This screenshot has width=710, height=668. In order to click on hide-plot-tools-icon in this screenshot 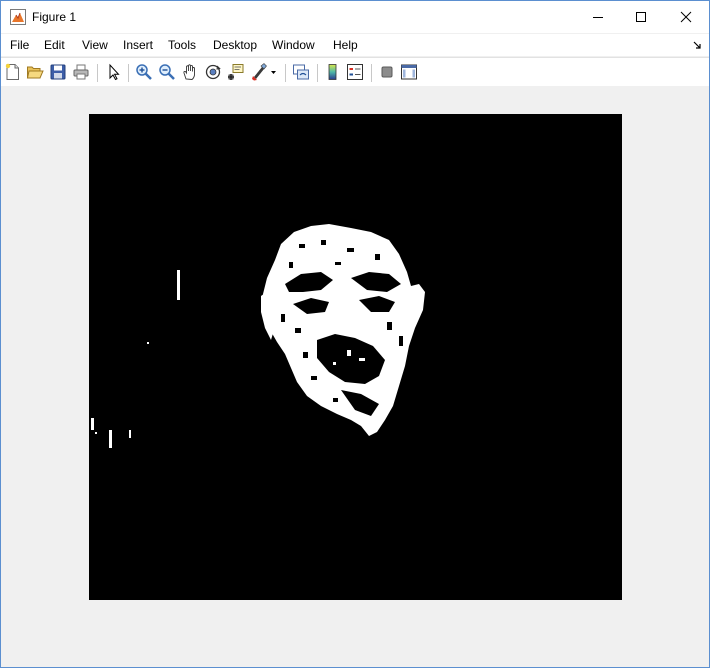, I will do `click(387, 72)`.